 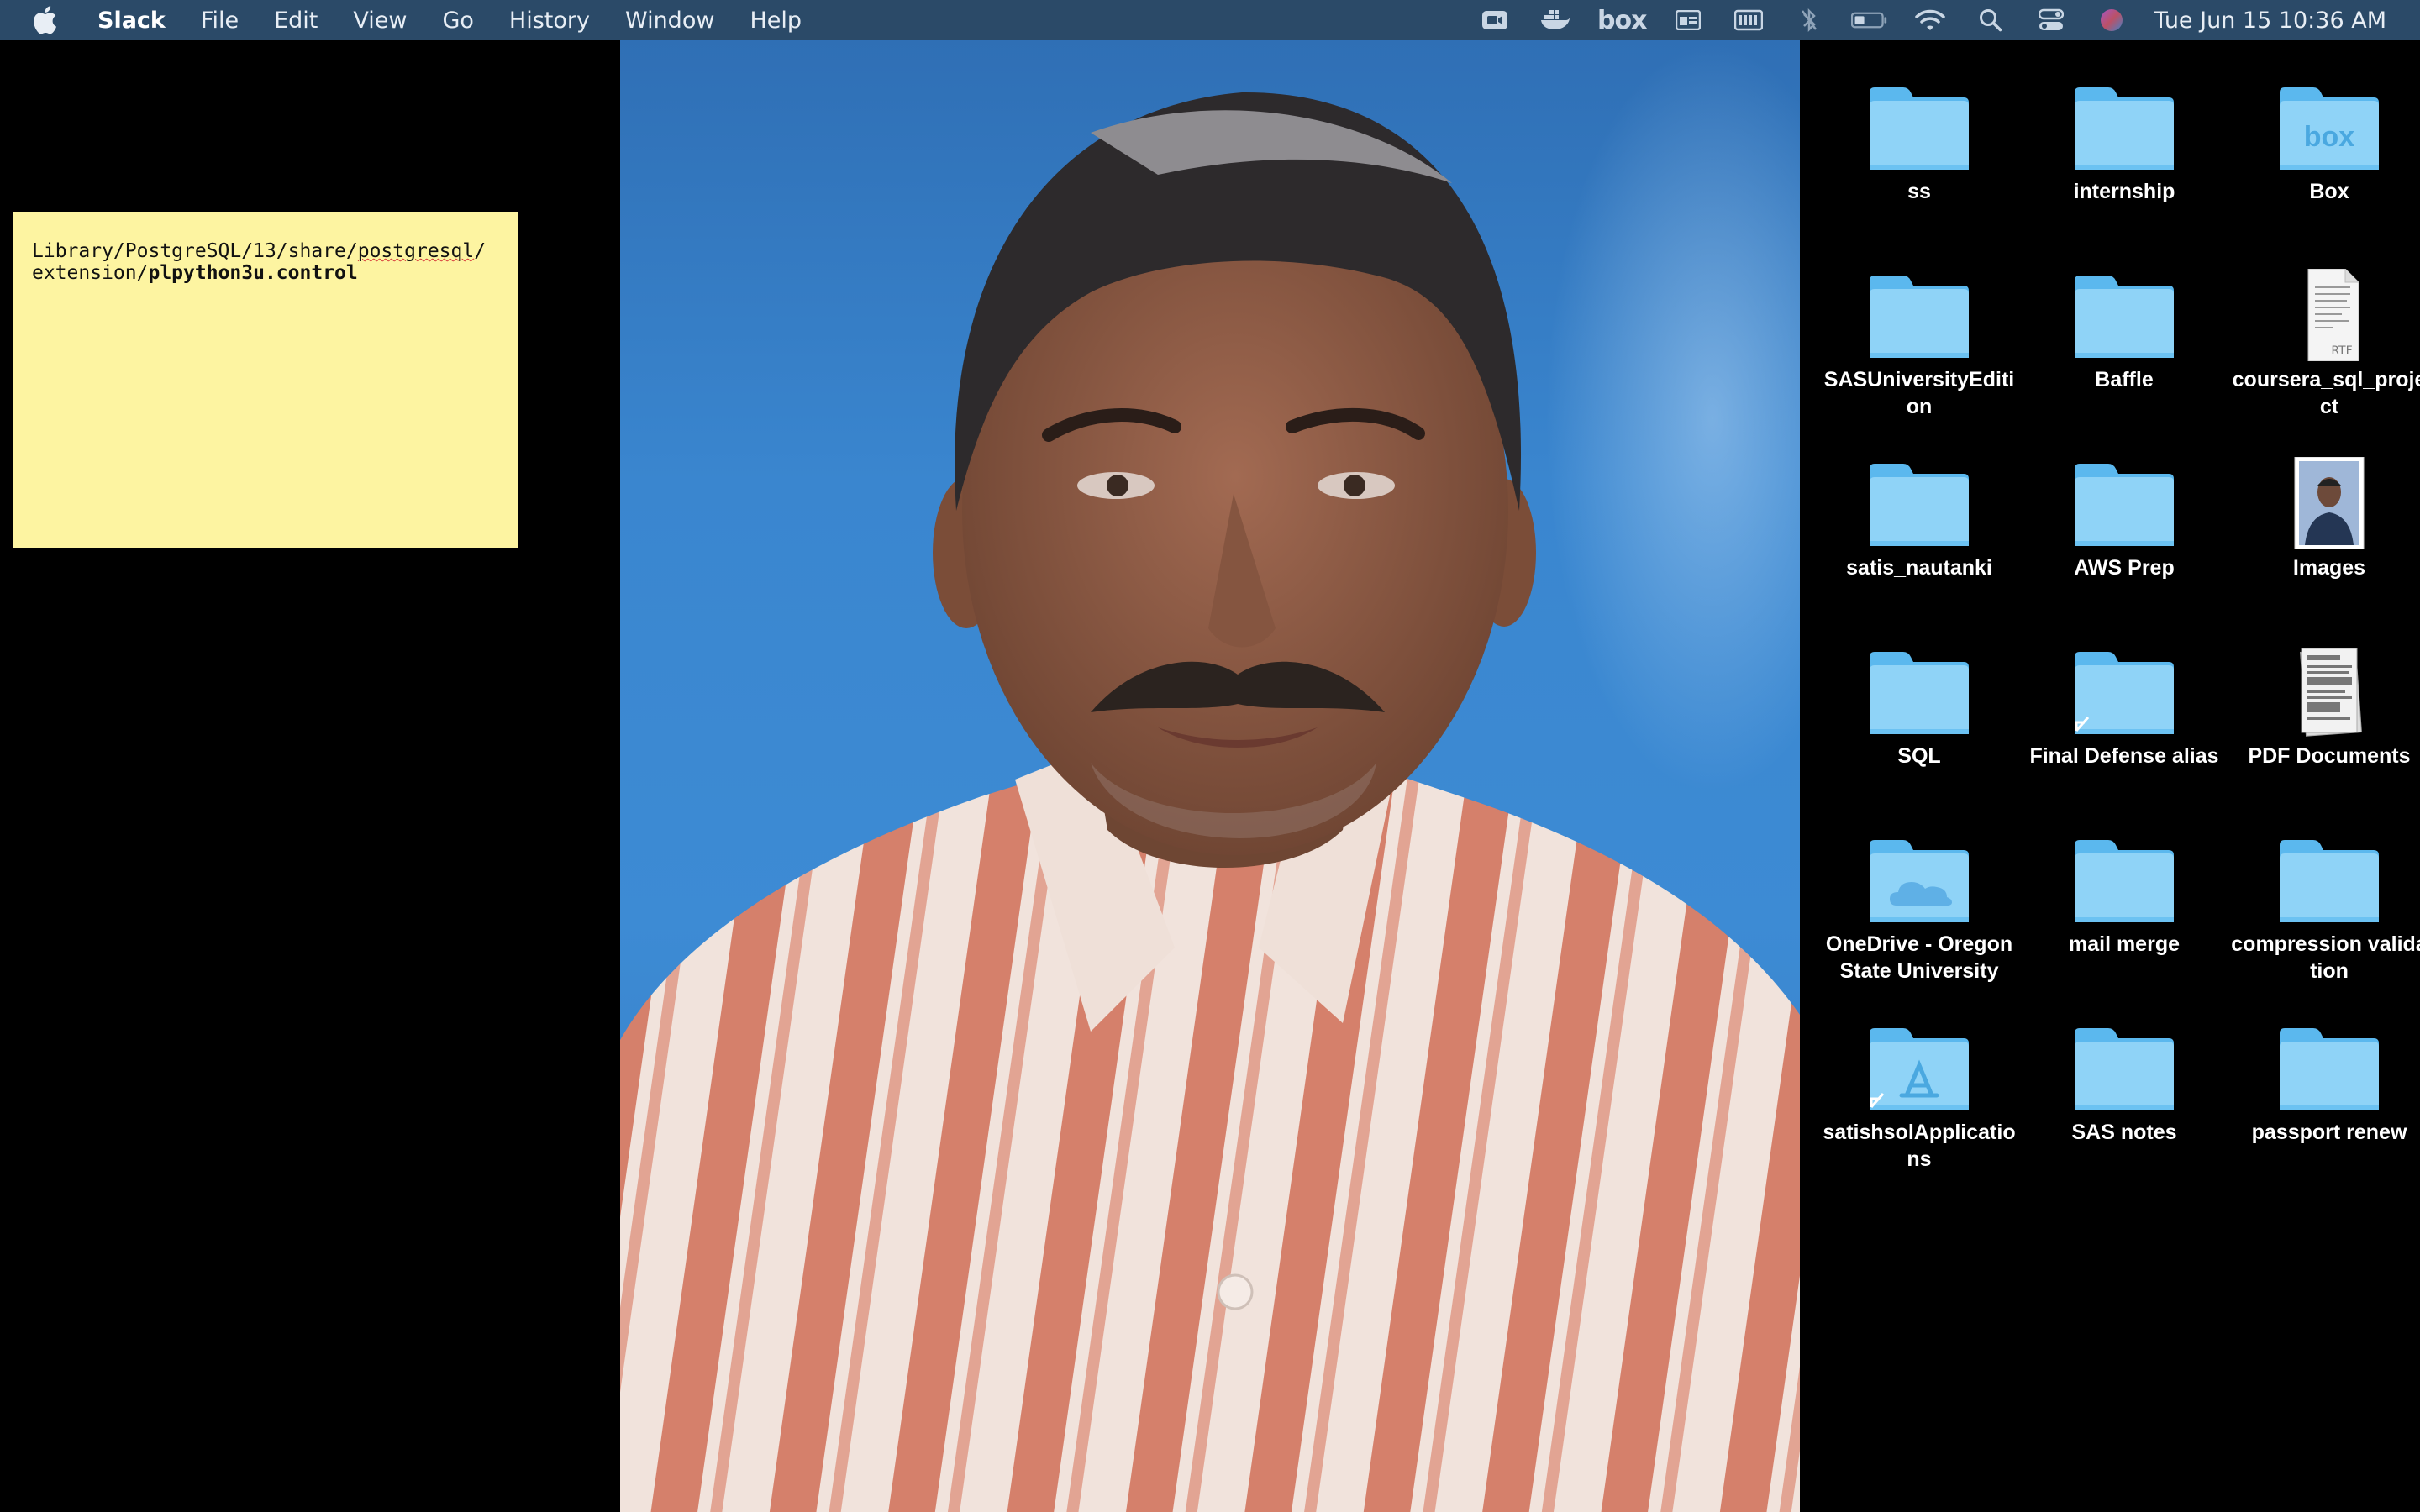 What do you see at coordinates (2326, 957) in the screenshot?
I see `desktop-item-label: compression validation` at bounding box center [2326, 957].